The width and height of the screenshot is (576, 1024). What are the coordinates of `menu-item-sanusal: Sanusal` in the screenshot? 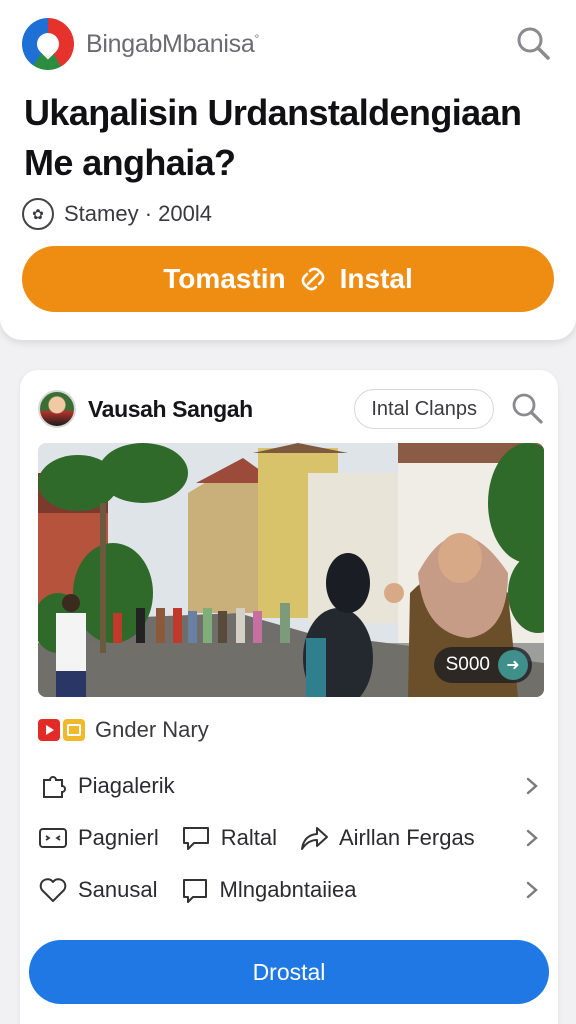 It's located at (98, 890).